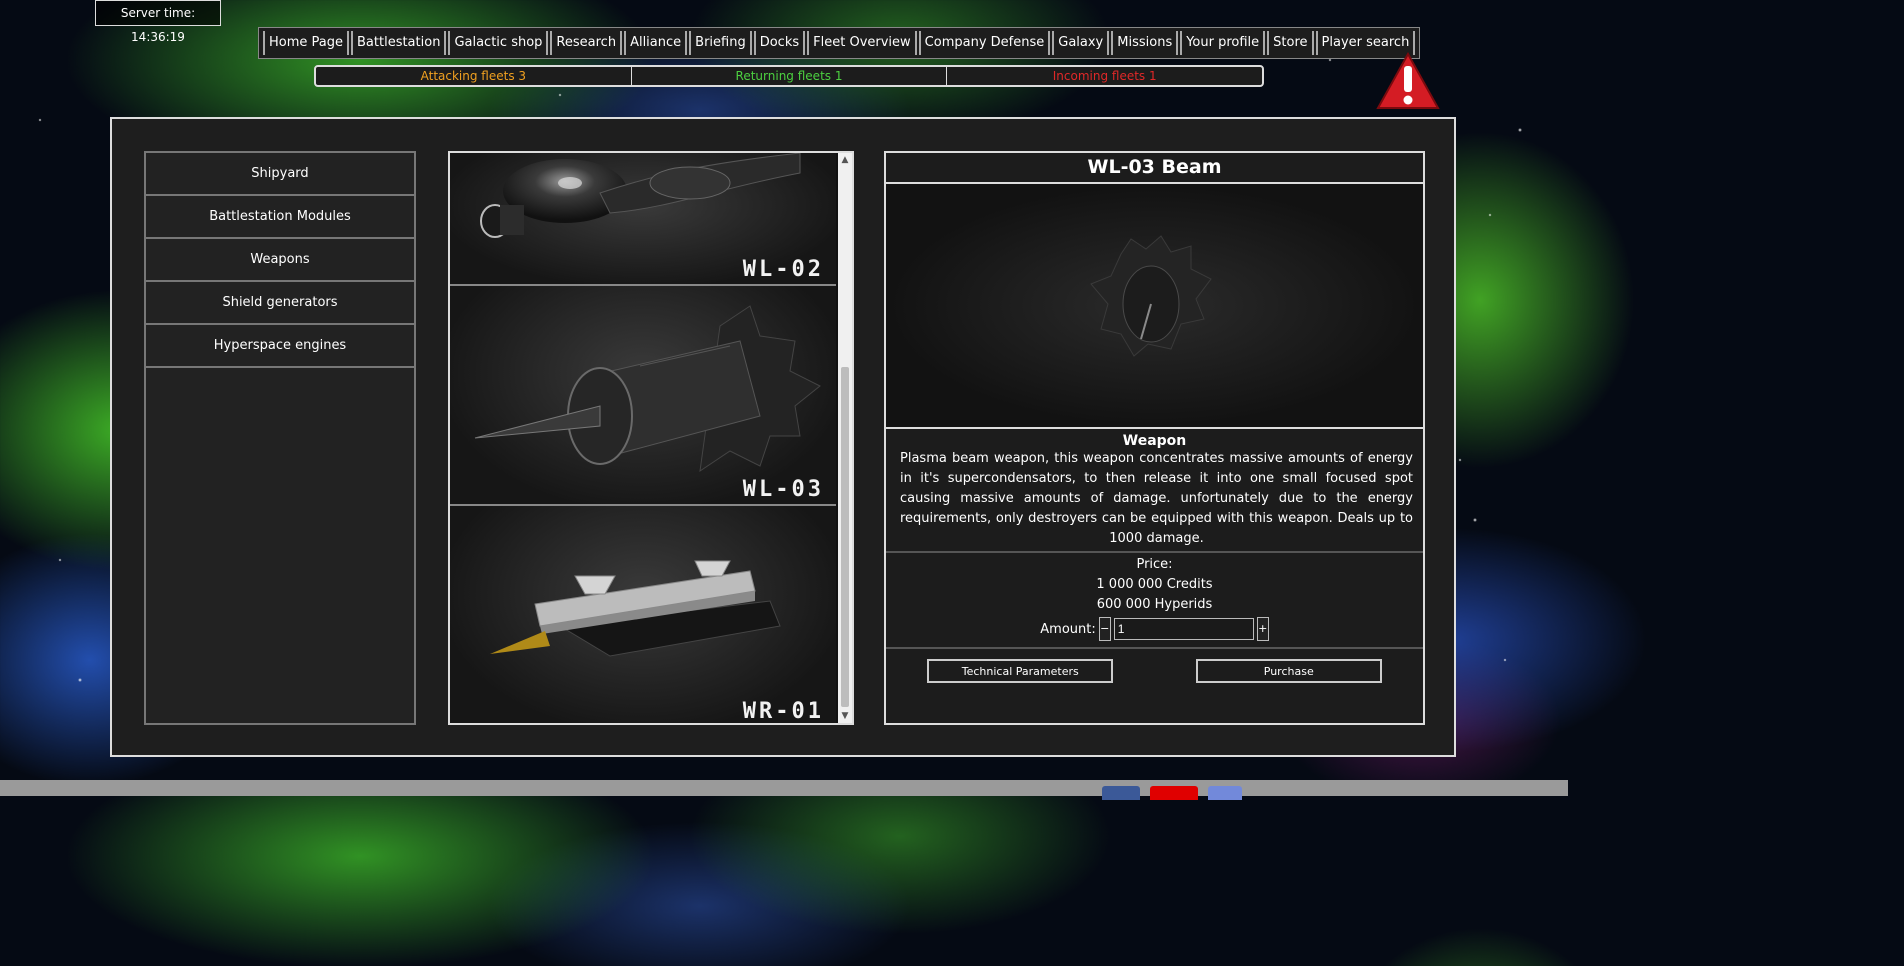 The height and width of the screenshot is (966, 1904). What do you see at coordinates (720, 43) in the screenshot?
I see `nav-briefing: Briefing` at bounding box center [720, 43].